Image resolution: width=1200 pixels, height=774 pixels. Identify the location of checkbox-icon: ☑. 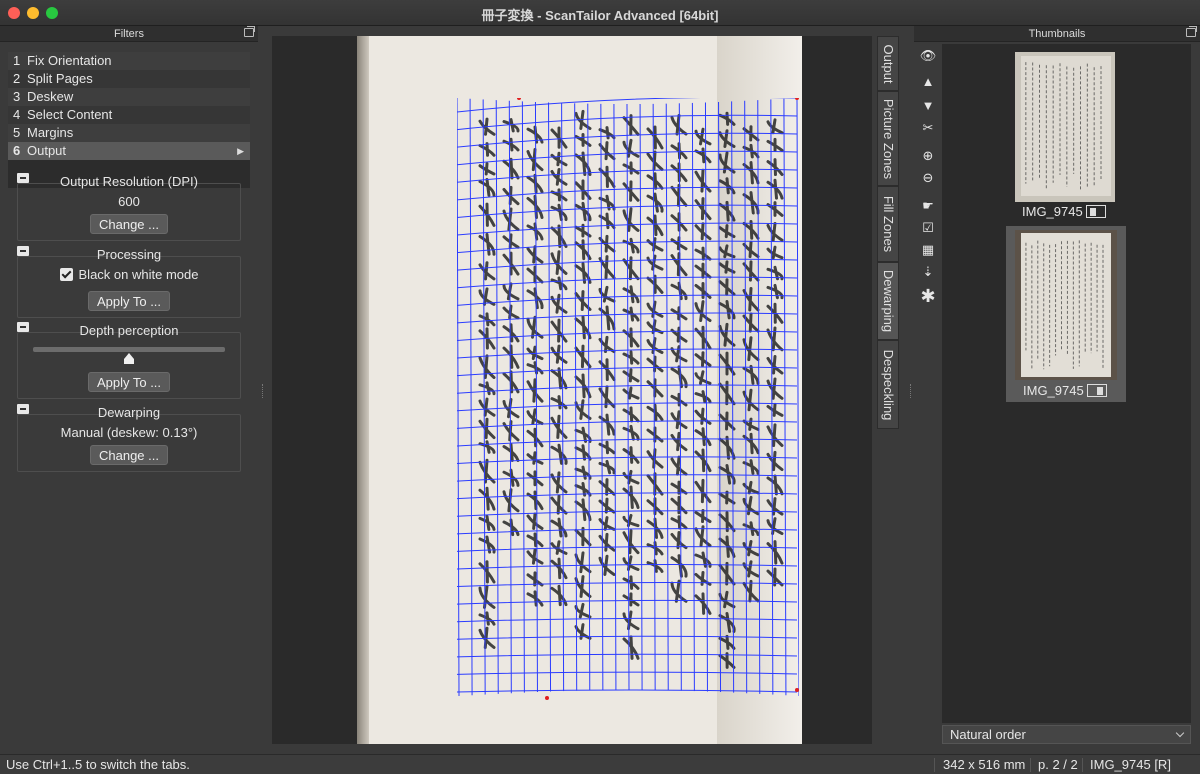
(928, 228).